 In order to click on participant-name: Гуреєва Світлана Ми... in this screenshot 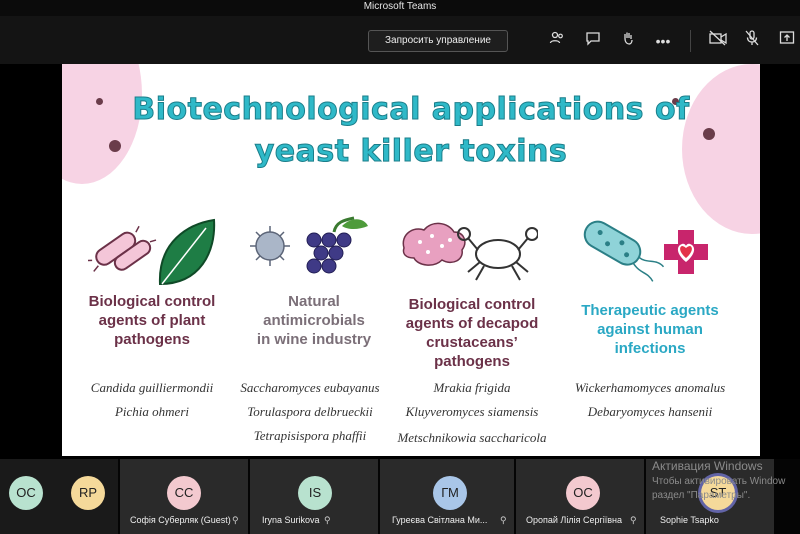, I will do `click(440, 520)`.